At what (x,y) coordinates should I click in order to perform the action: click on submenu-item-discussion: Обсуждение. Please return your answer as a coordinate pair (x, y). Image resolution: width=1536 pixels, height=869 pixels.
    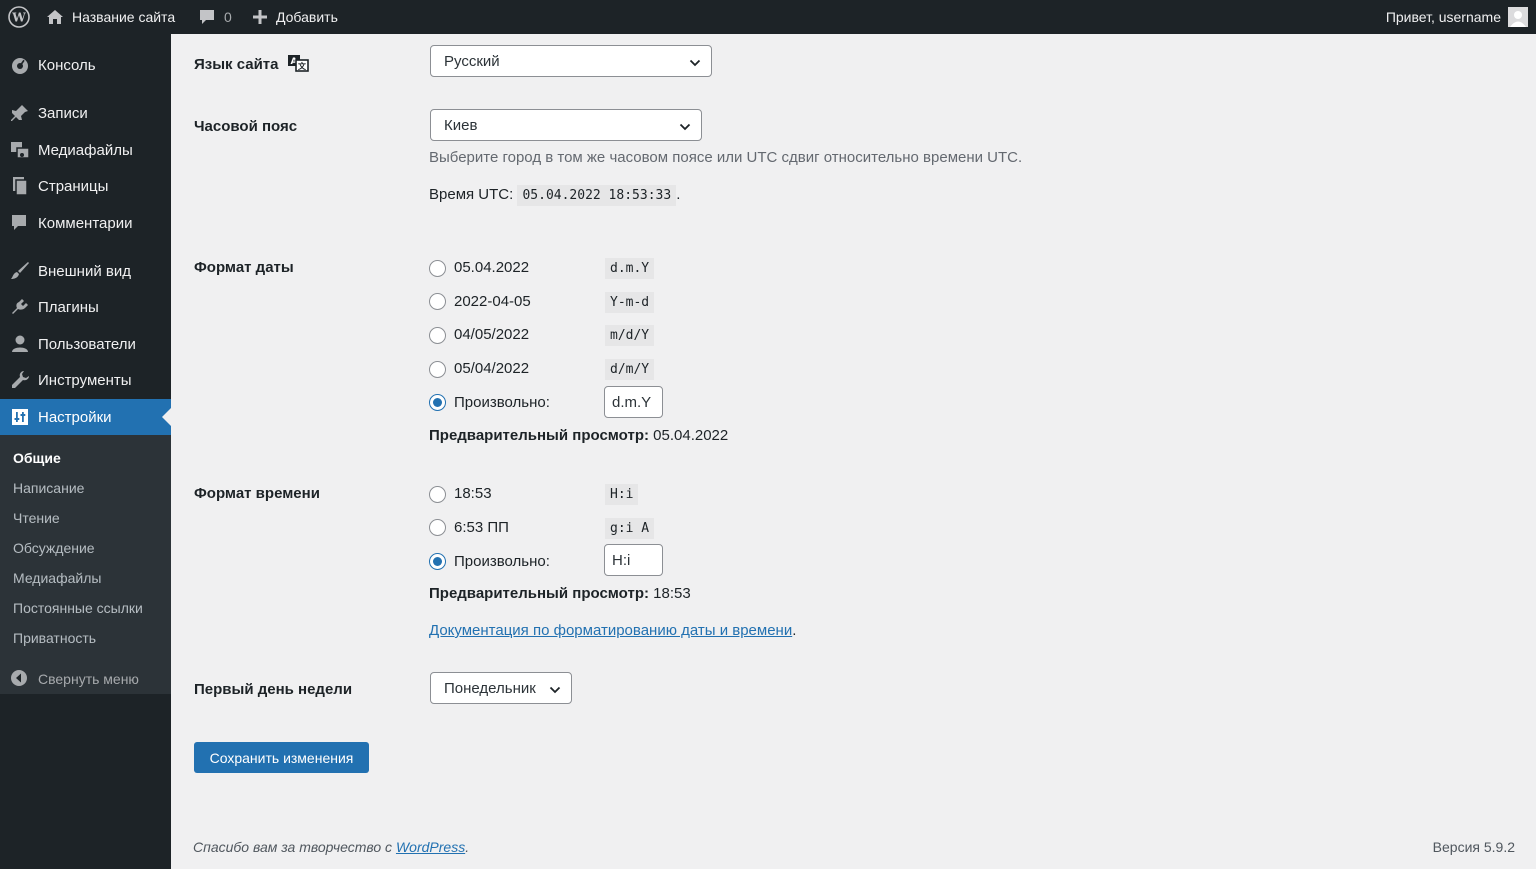
    Looking at the image, I should click on (54, 548).